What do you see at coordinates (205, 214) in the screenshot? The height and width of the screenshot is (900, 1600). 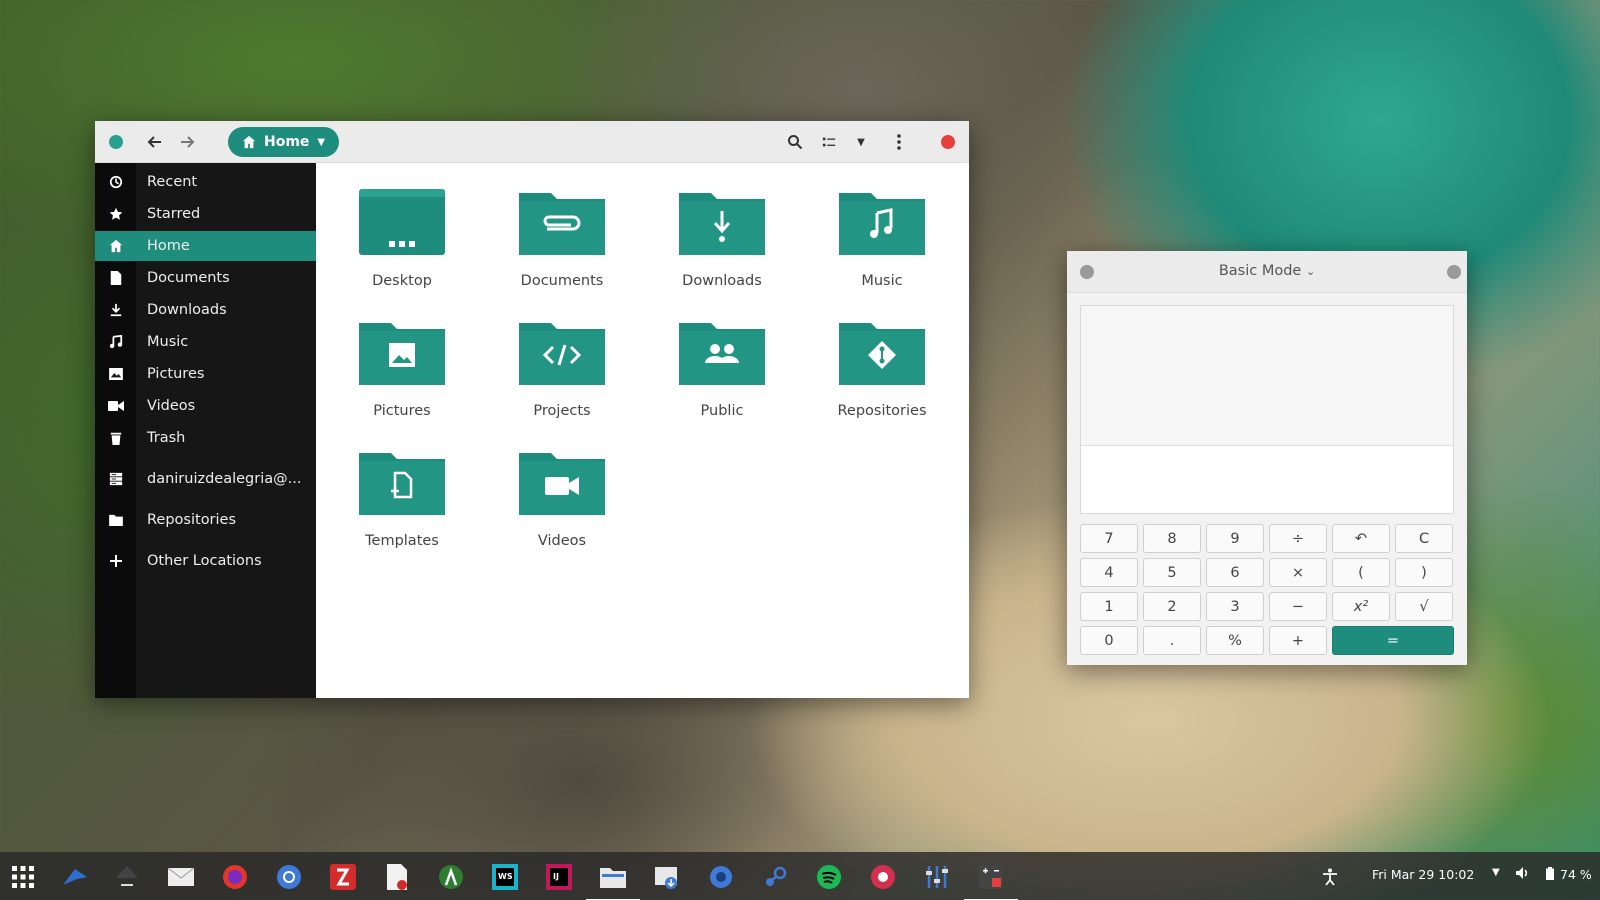 I see `sidebar-item-starred: Starred` at bounding box center [205, 214].